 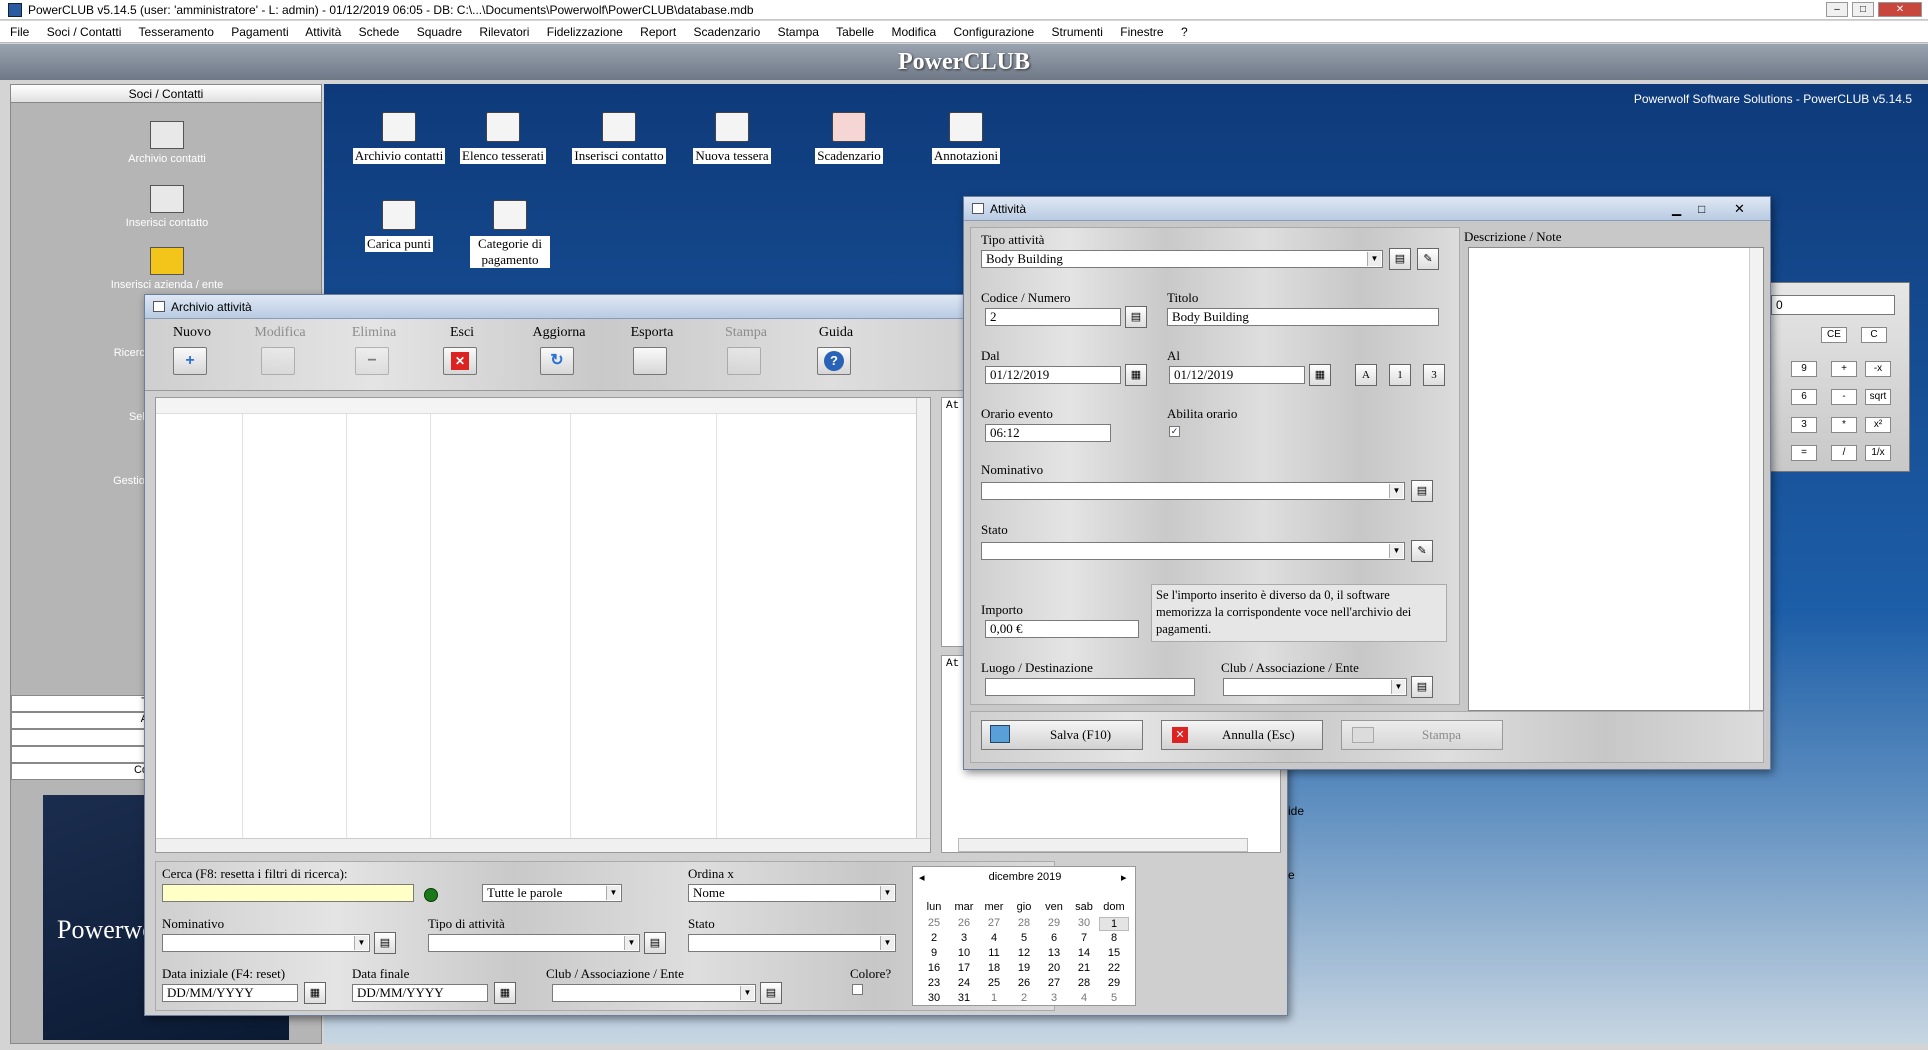 What do you see at coordinates (934, 998) in the screenshot?
I see `calendar-day: 30` at bounding box center [934, 998].